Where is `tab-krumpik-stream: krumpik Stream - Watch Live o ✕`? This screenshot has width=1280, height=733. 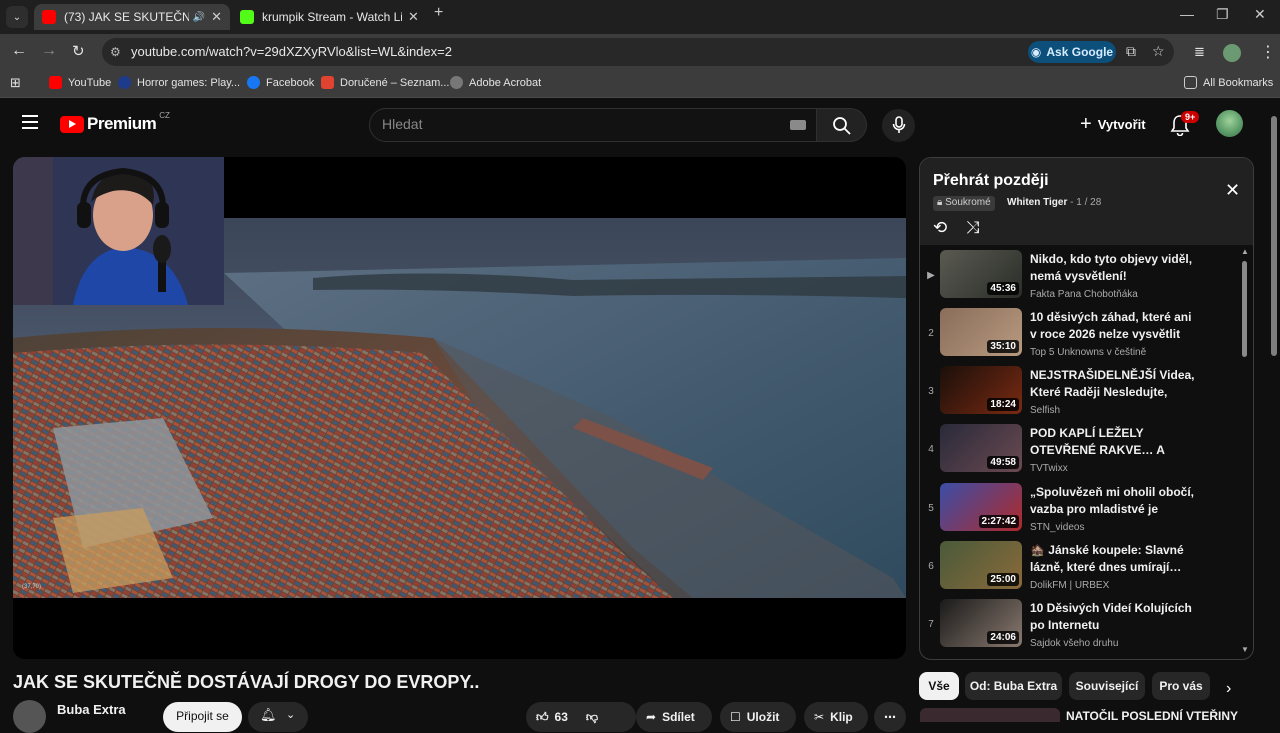 tab-krumpik-stream: krumpik Stream - Watch Live o ✕ is located at coordinates (330, 17).